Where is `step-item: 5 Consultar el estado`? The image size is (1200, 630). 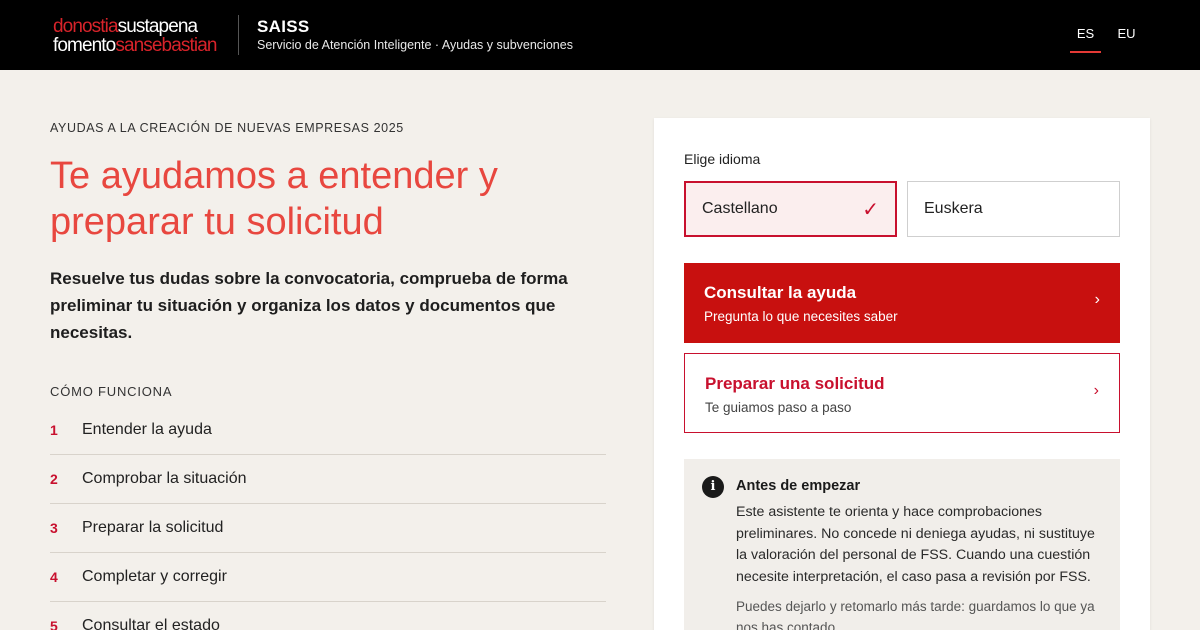
step-item: 5 Consultar el estado is located at coordinates (328, 616).